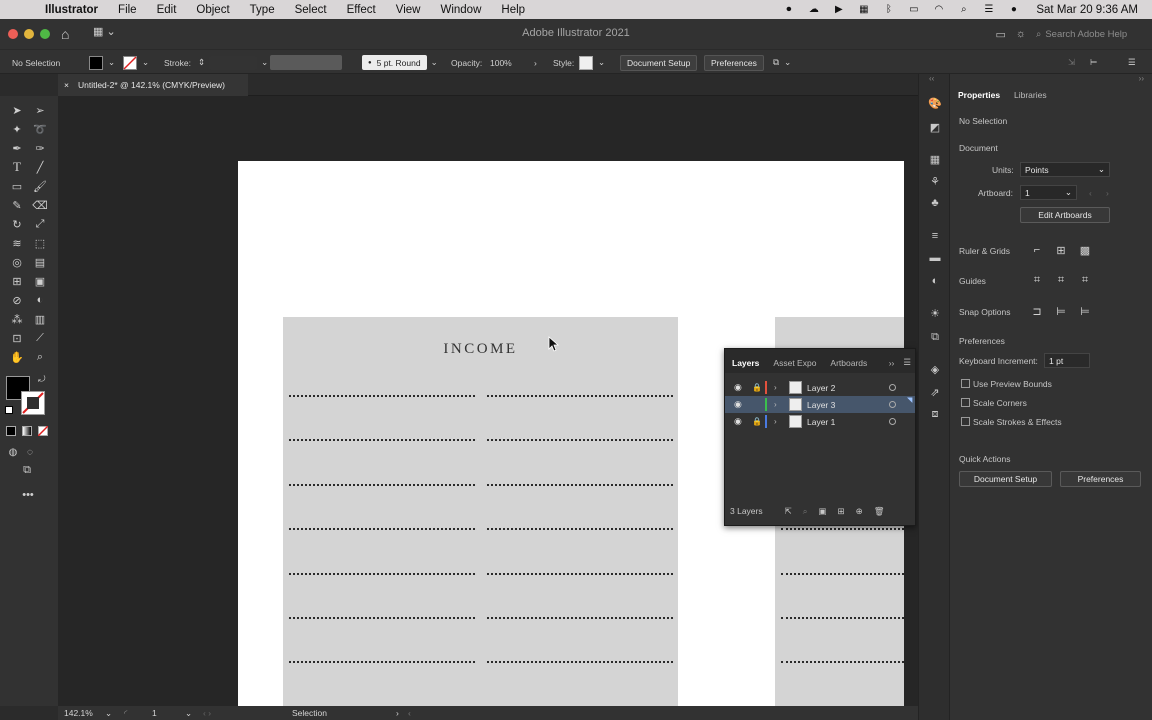 This screenshot has height=720, width=1152. I want to click on default-colors-icon, so click(9, 410).